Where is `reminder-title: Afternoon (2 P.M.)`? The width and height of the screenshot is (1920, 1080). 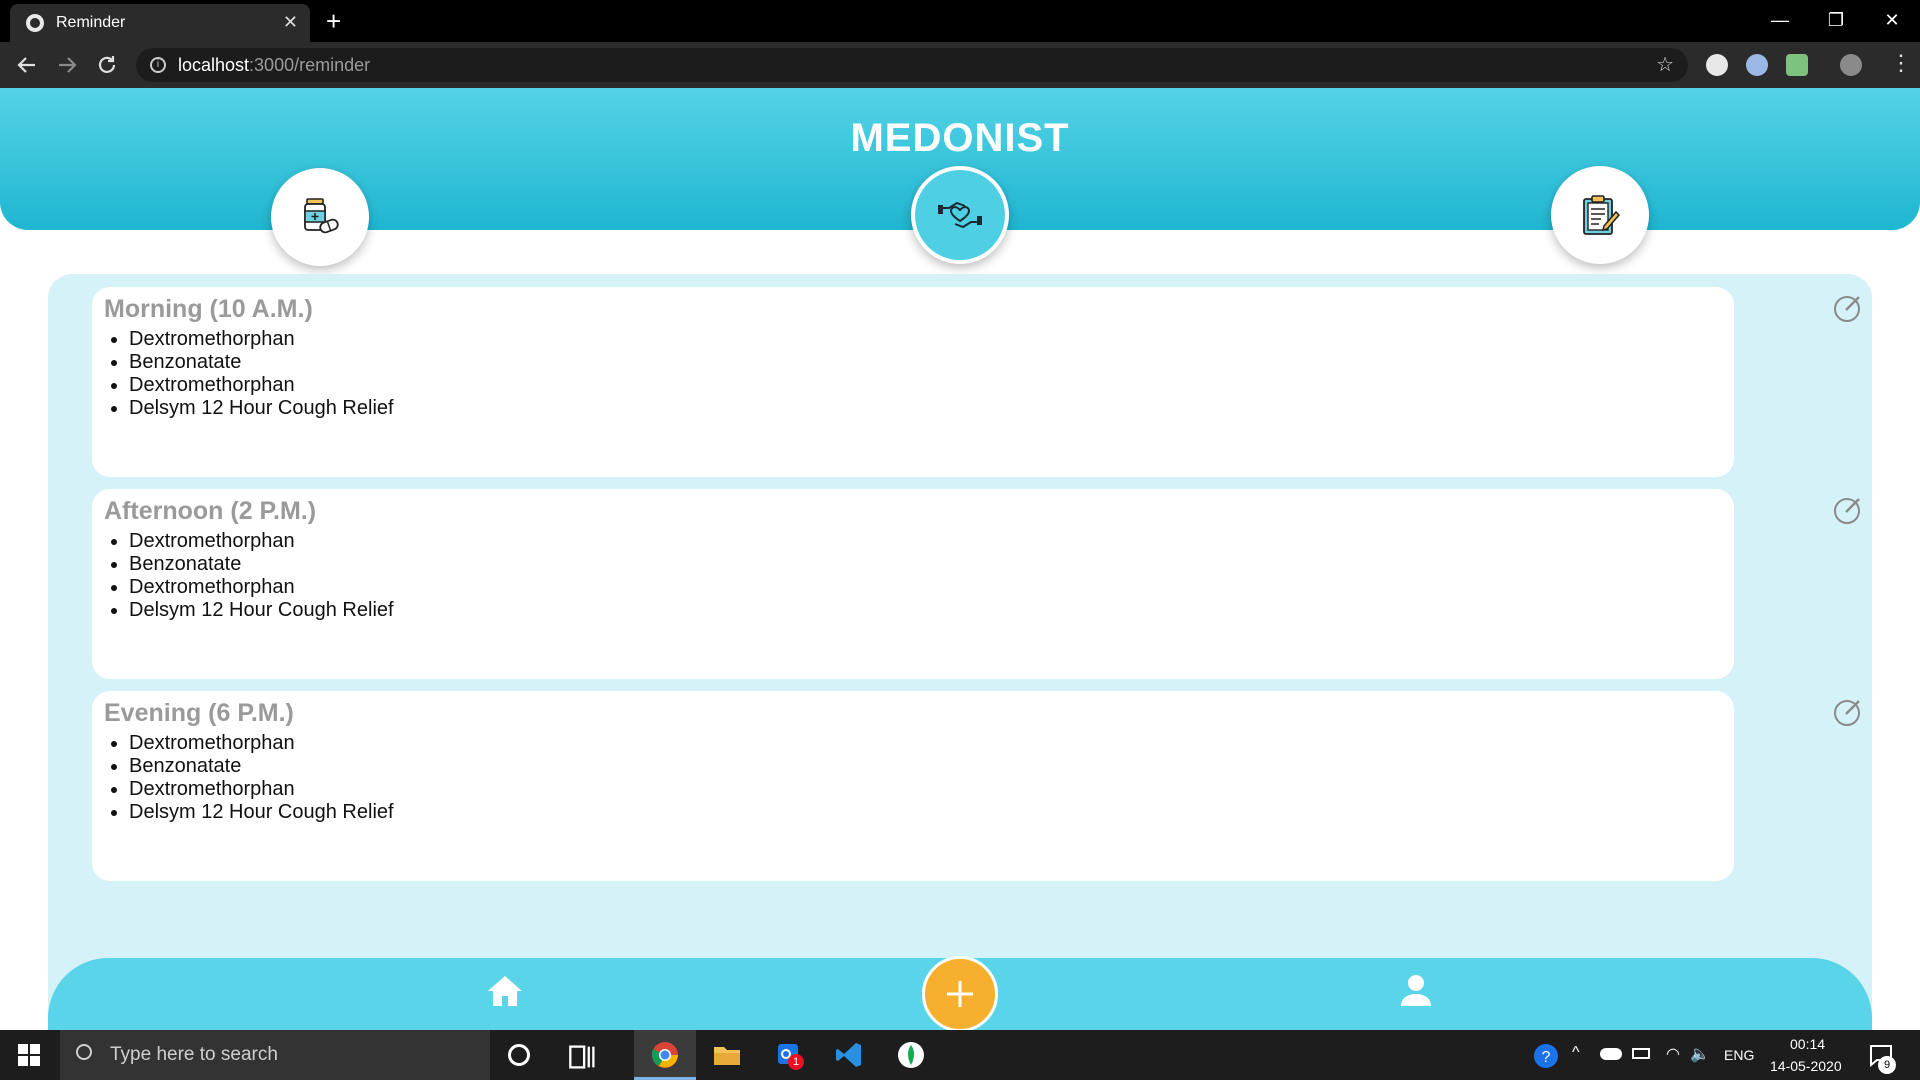 reminder-title: Afternoon (2 P.M.) is located at coordinates (210, 511).